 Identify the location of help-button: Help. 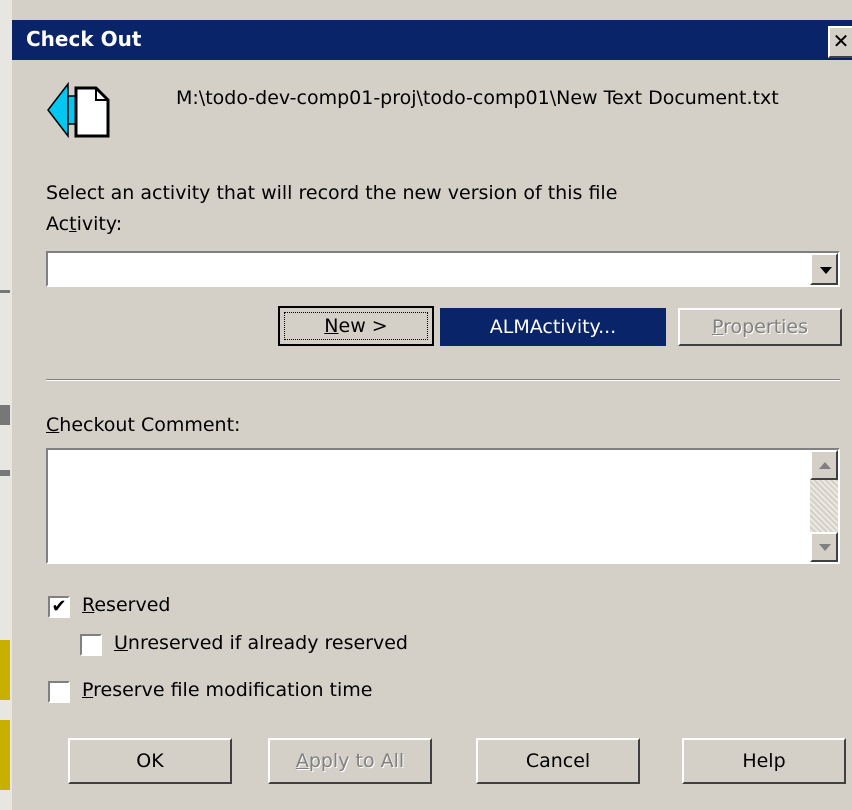
(764, 761).